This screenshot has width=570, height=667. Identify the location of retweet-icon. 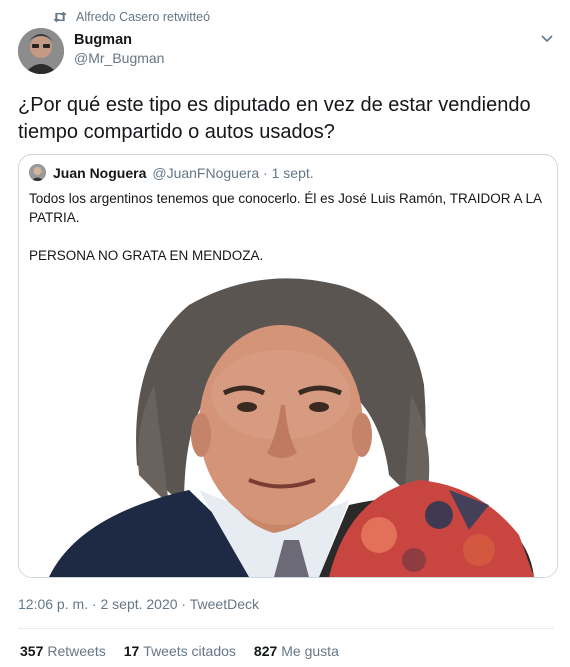
(60, 17).